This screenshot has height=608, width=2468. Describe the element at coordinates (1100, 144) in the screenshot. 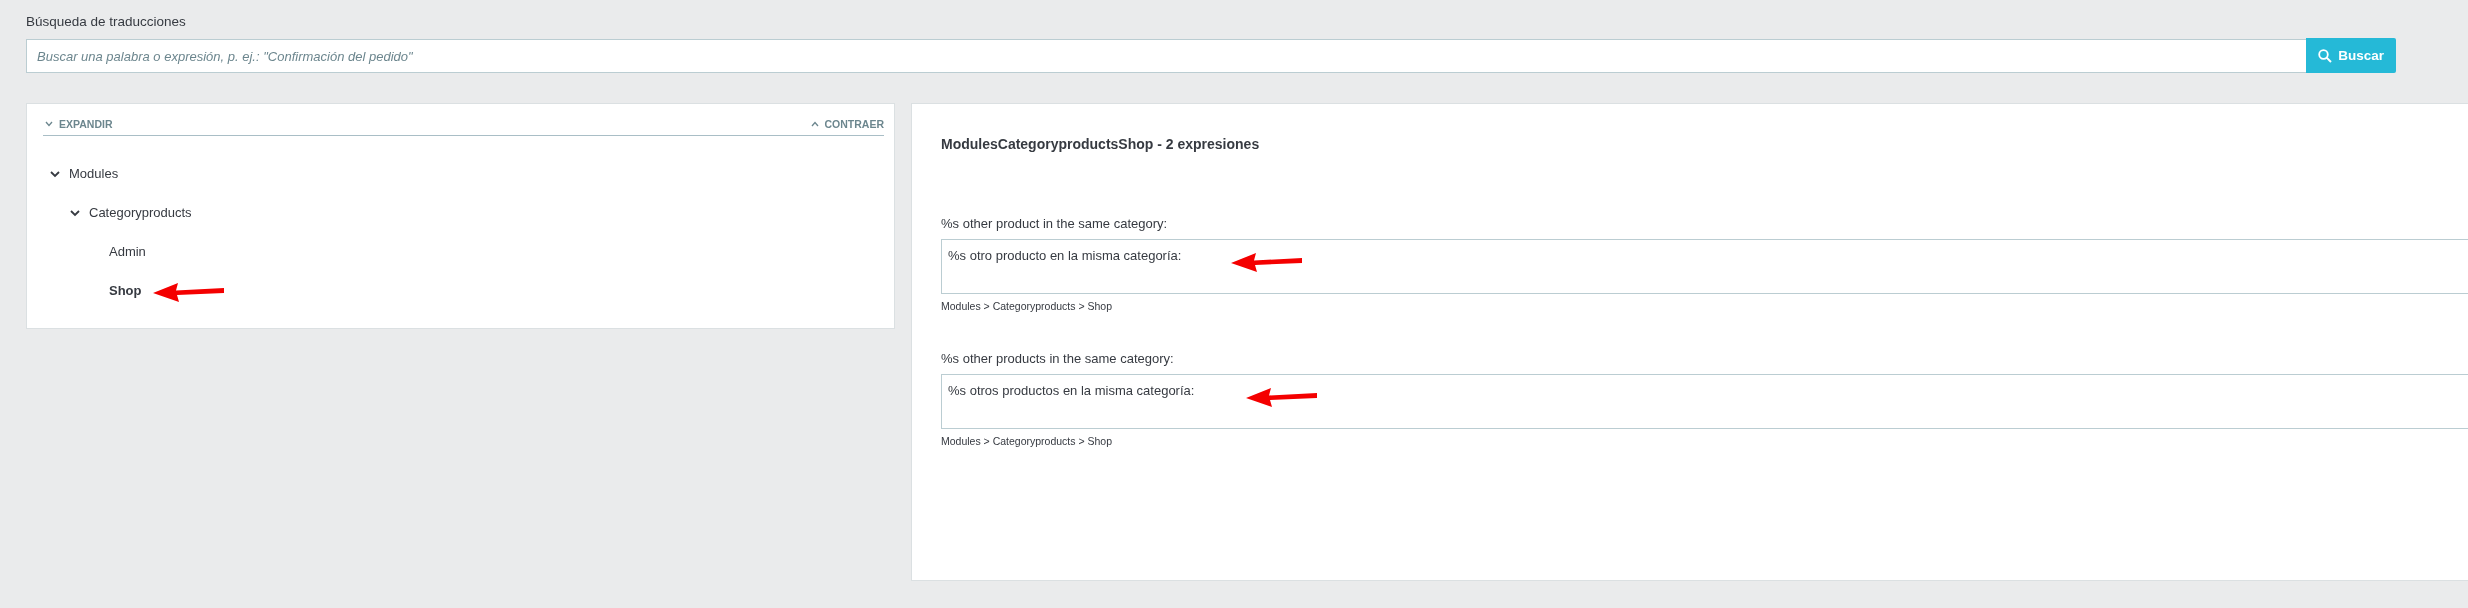

I see `editor-title: ModulesCategoryproductsShop - 2 expresiones` at that location.